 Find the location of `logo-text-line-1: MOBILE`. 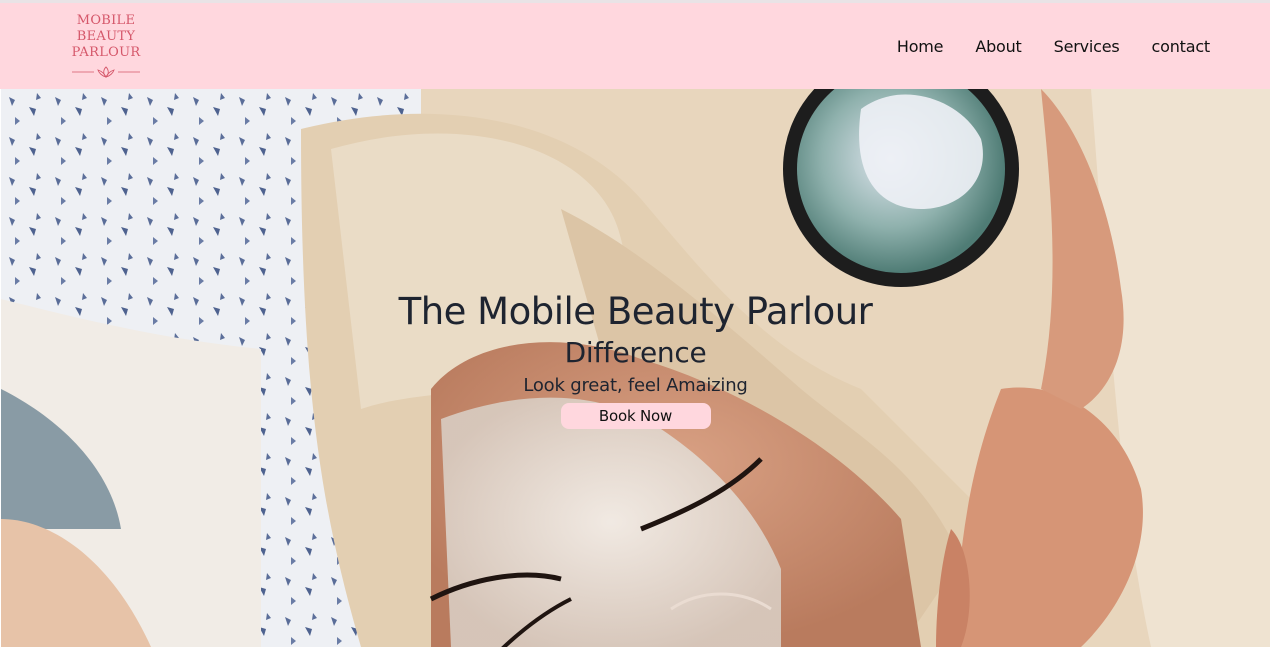

logo-text-line-1: MOBILE is located at coordinates (106, 20).